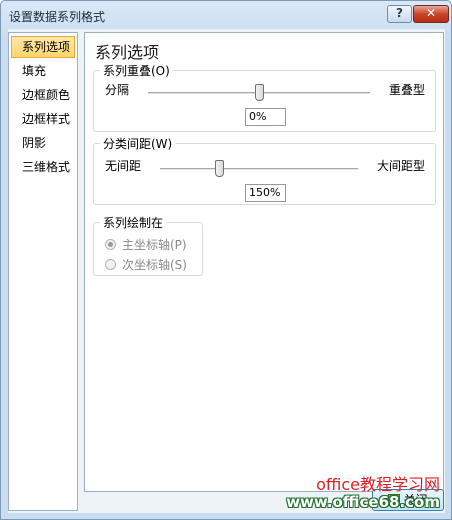  I want to click on primary-axis-radio, so click(110, 244).